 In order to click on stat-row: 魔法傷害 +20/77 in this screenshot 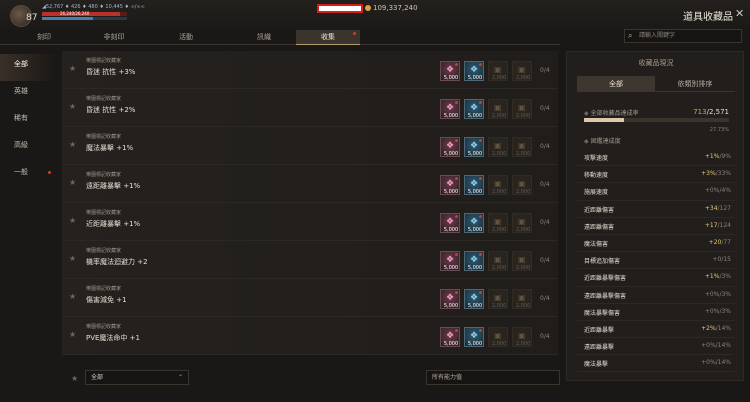, I will do `click(656, 244)`.